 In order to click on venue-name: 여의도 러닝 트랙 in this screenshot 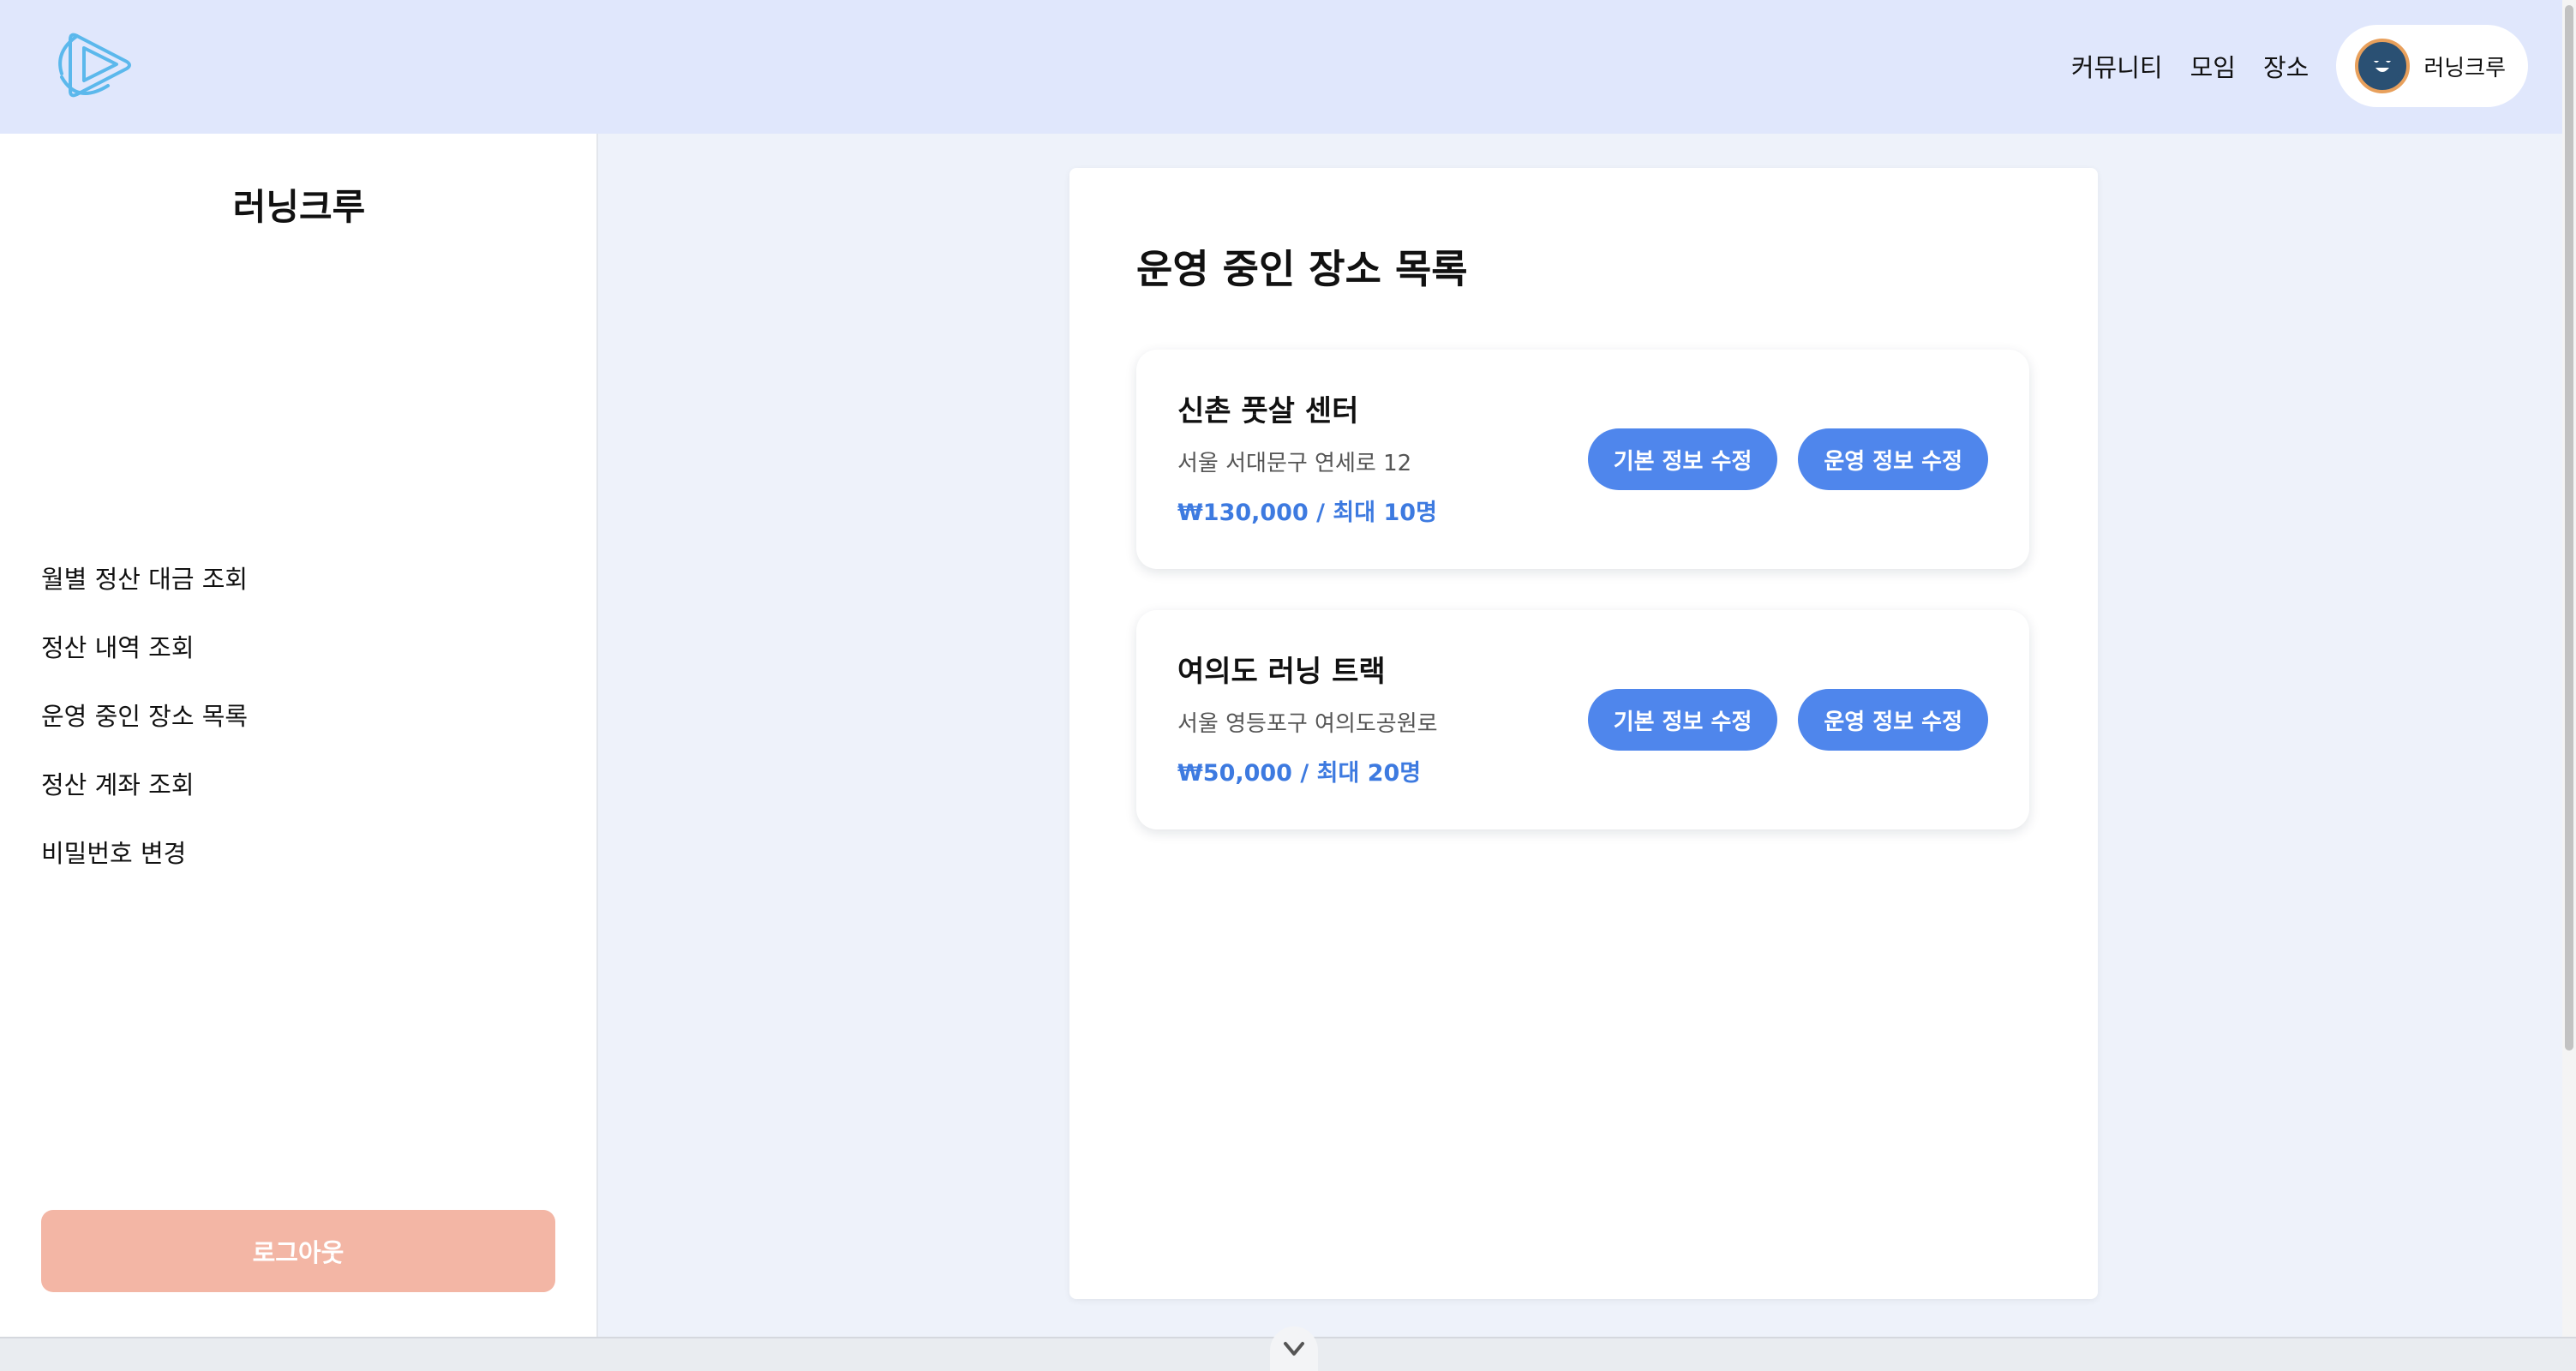, I will do `click(1281, 672)`.